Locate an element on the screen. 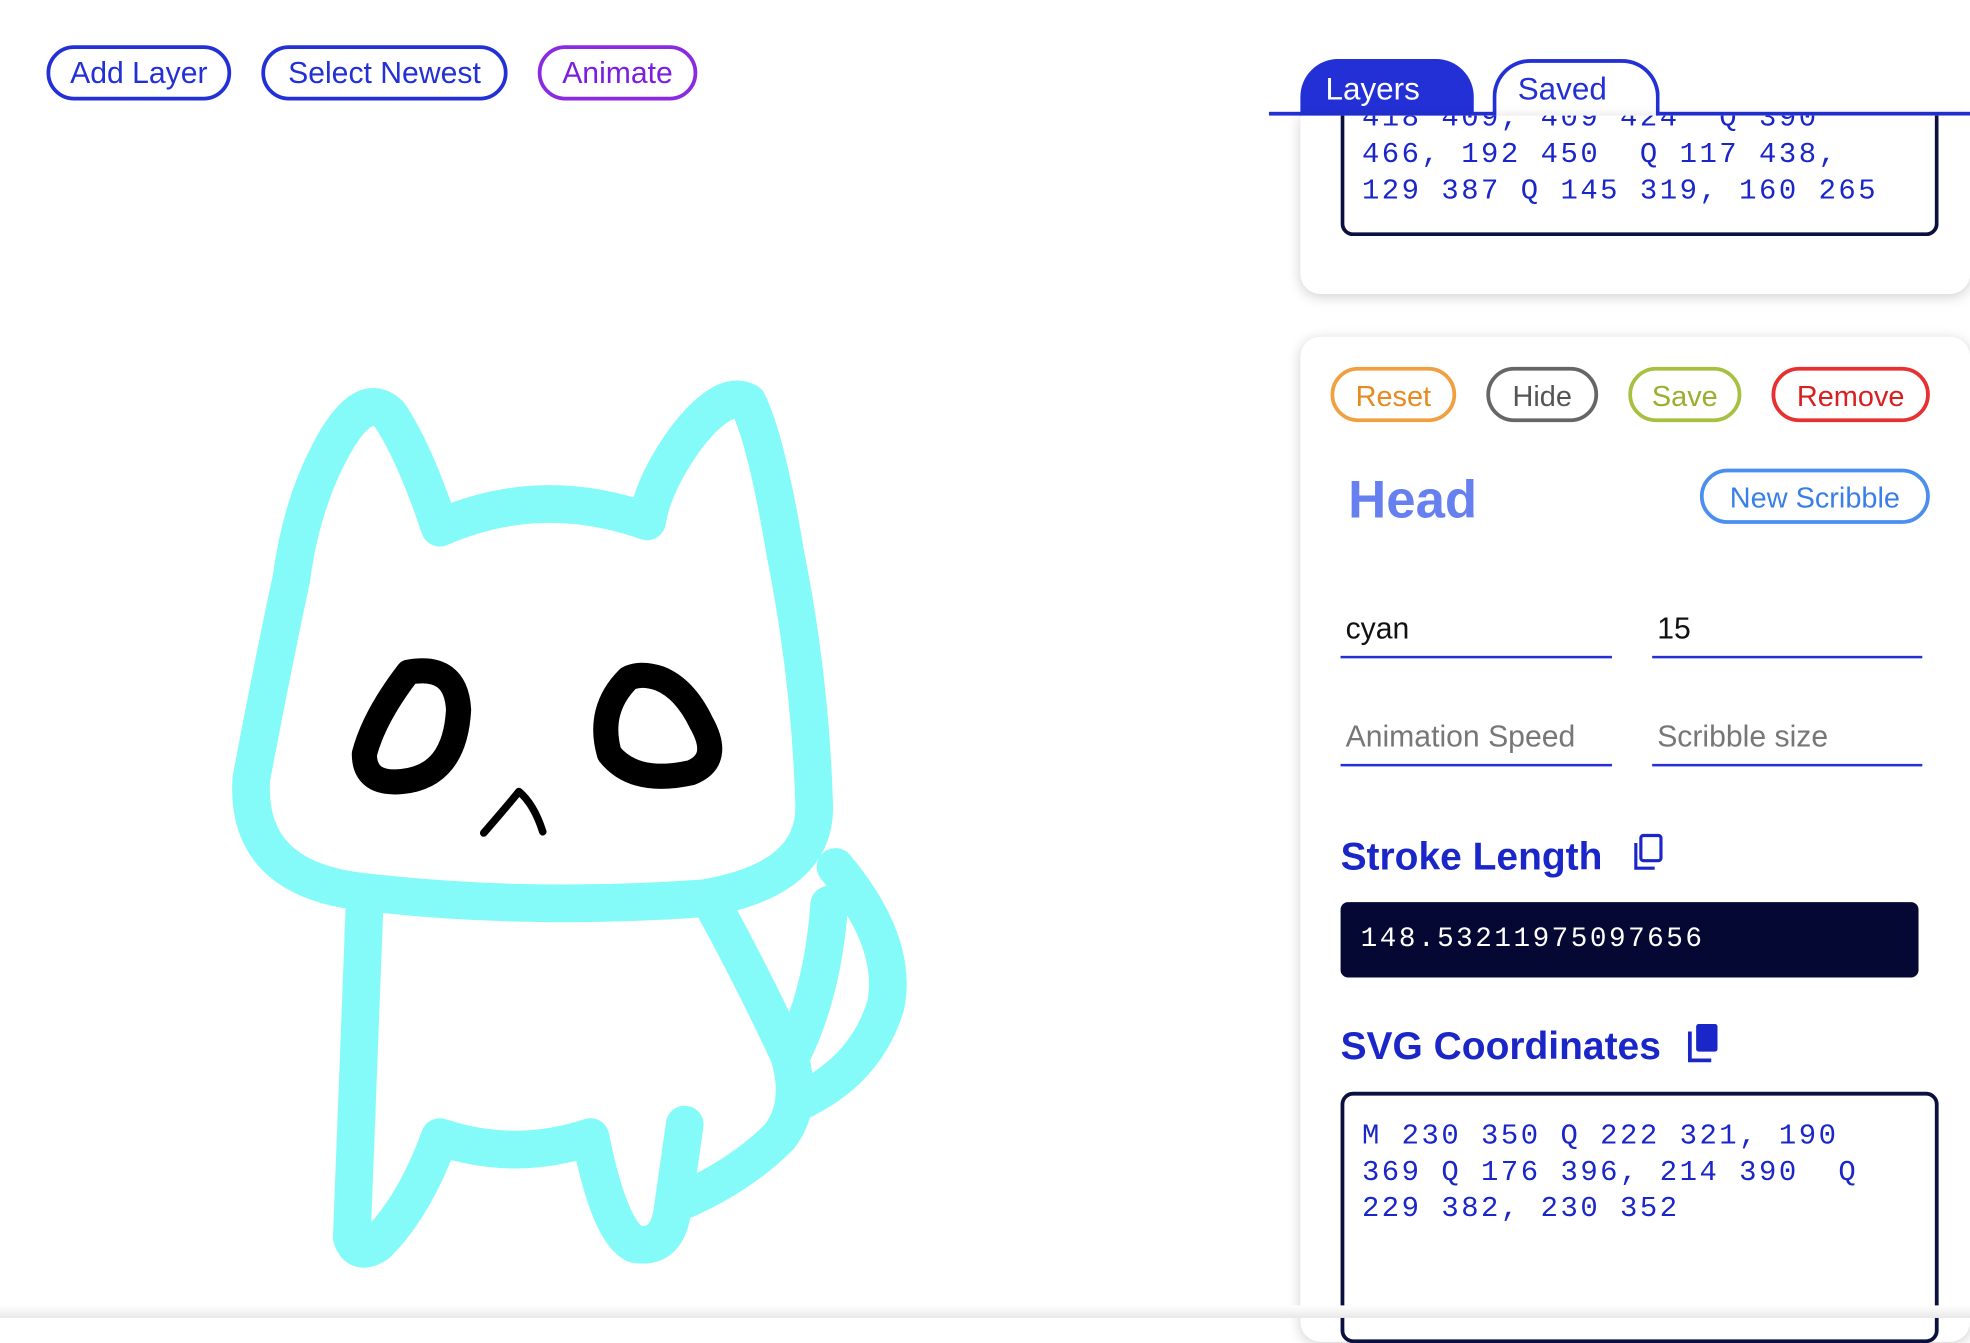  remove-button: Remove is located at coordinates (1850, 394).